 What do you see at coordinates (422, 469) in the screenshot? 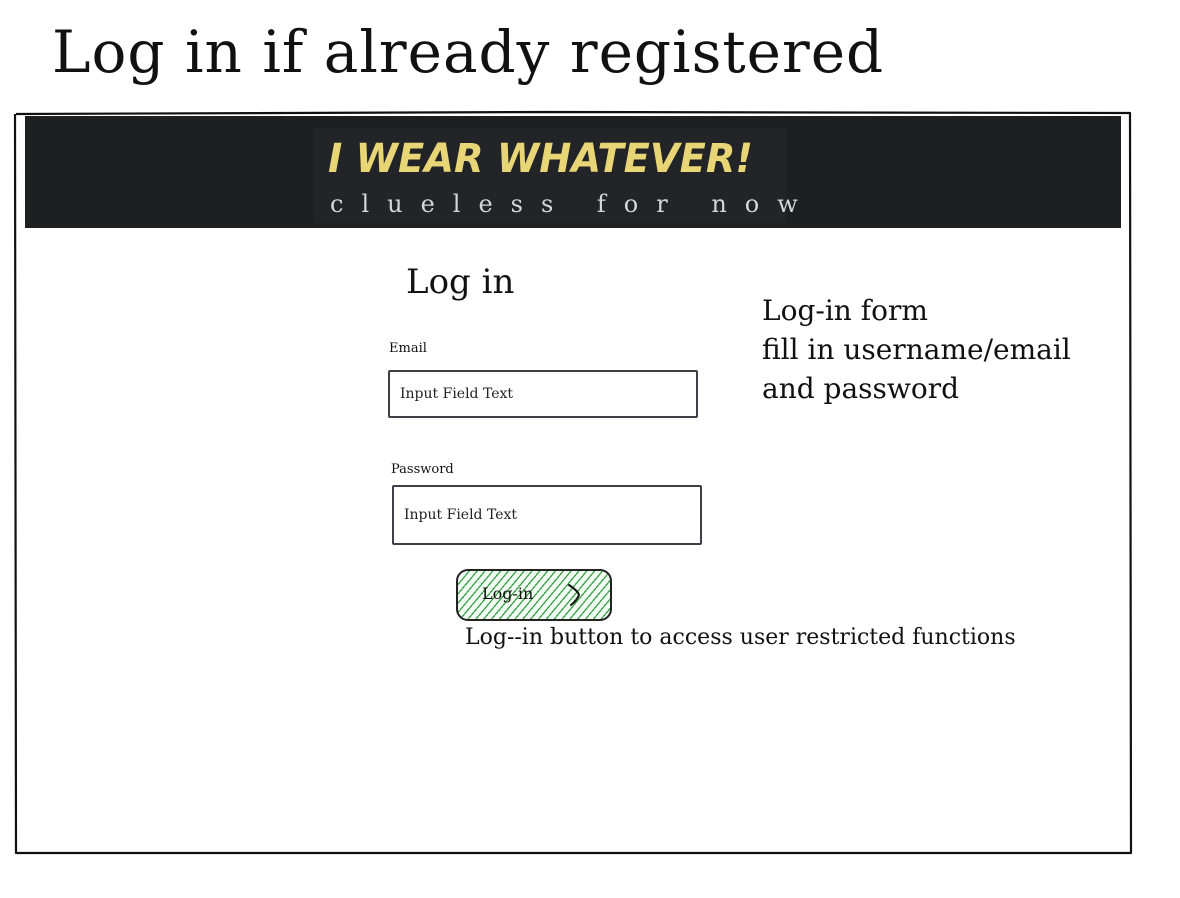
I see `password-label: Password` at bounding box center [422, 469].